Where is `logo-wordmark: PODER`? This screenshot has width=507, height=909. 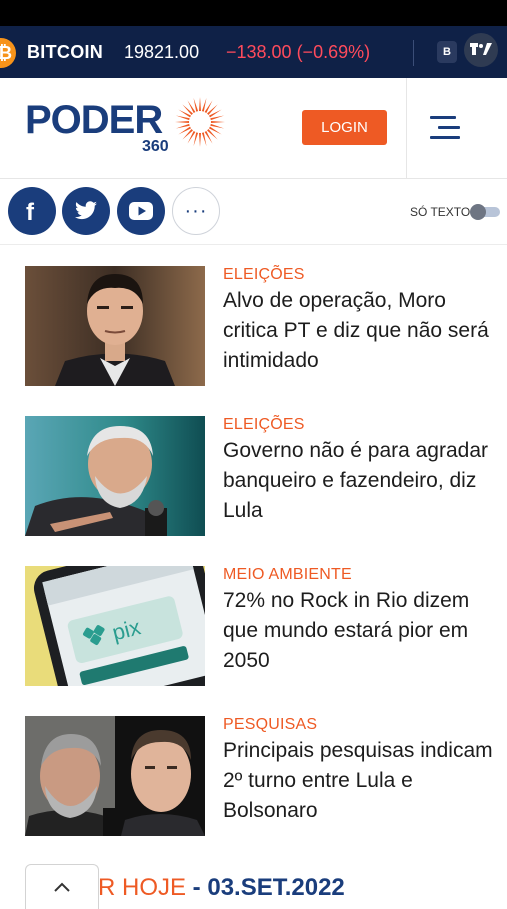 logo-wordmark: PODER is located at coordinates (94, 120).